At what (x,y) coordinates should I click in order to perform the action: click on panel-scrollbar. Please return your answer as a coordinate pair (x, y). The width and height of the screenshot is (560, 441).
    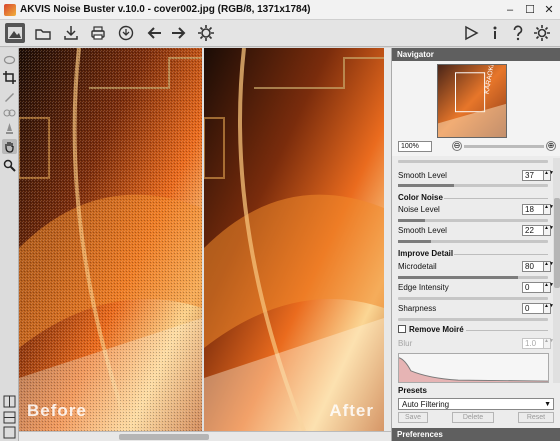
    Looking at the image, I should click on (556, 270).